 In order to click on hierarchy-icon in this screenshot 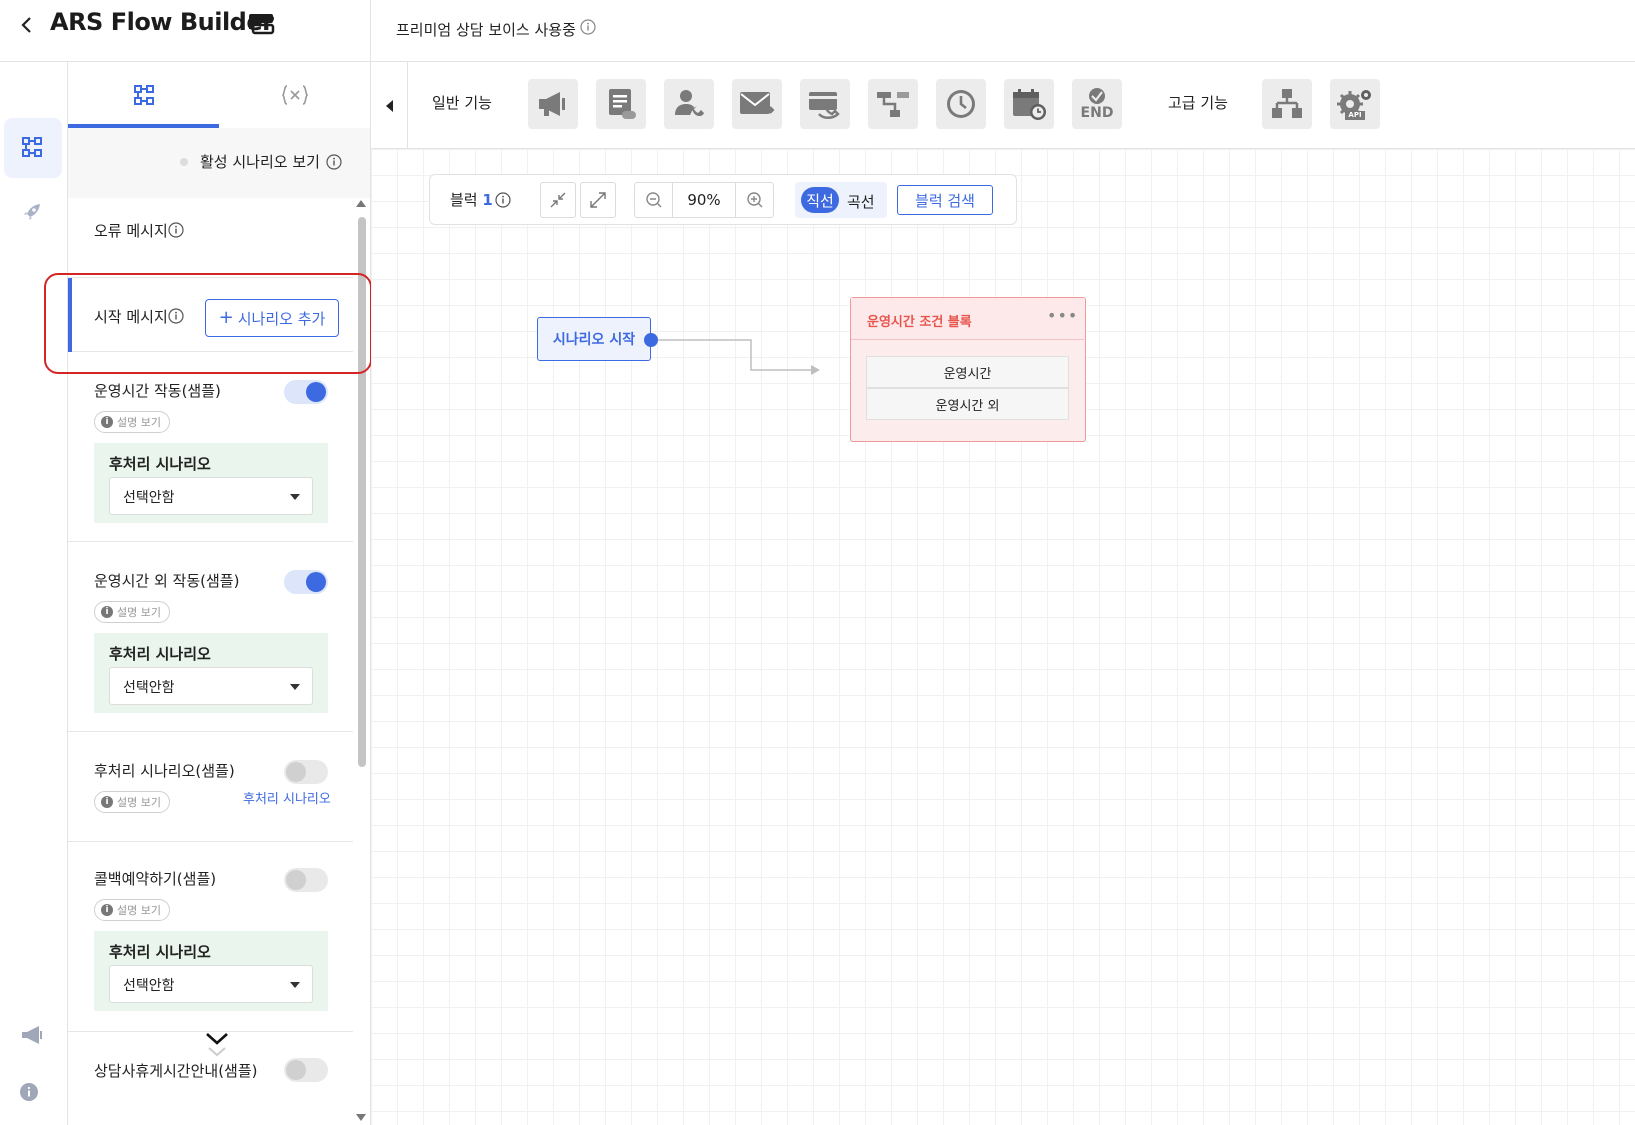, I will do `click(1287, 103)`.